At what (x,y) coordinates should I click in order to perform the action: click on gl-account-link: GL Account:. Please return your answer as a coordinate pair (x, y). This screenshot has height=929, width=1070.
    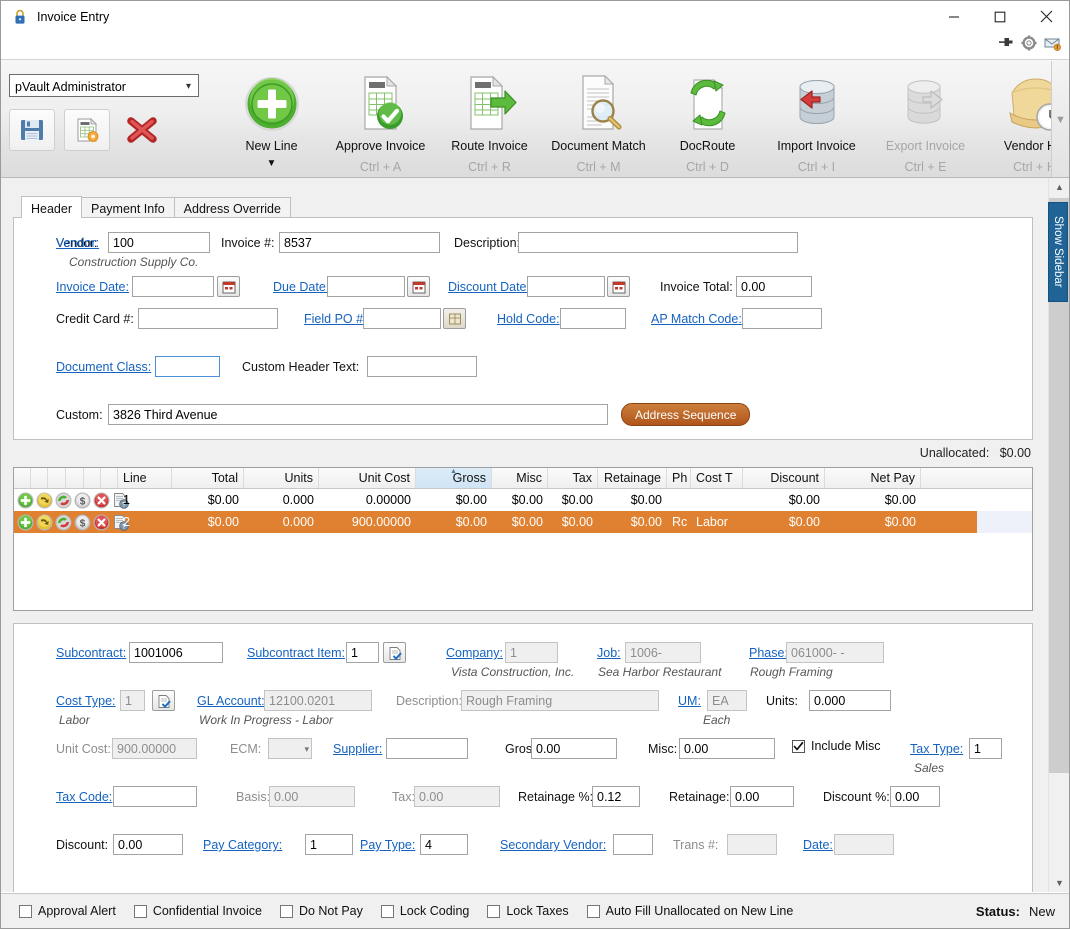
    Looking at the image, I should click on (231, 701).